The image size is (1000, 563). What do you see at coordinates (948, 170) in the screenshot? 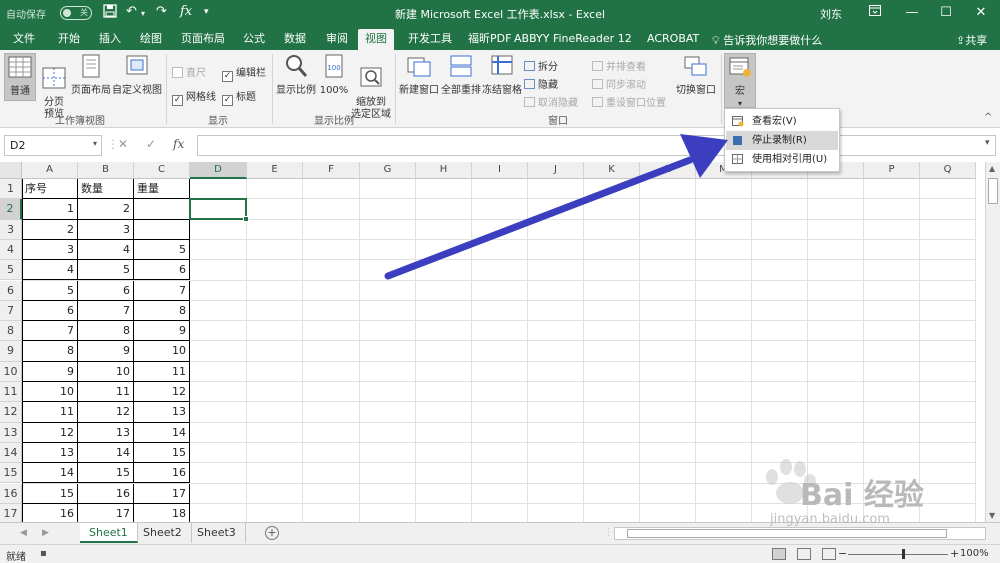
I see `column-header-q: Q` at bounding box center [948, 170].